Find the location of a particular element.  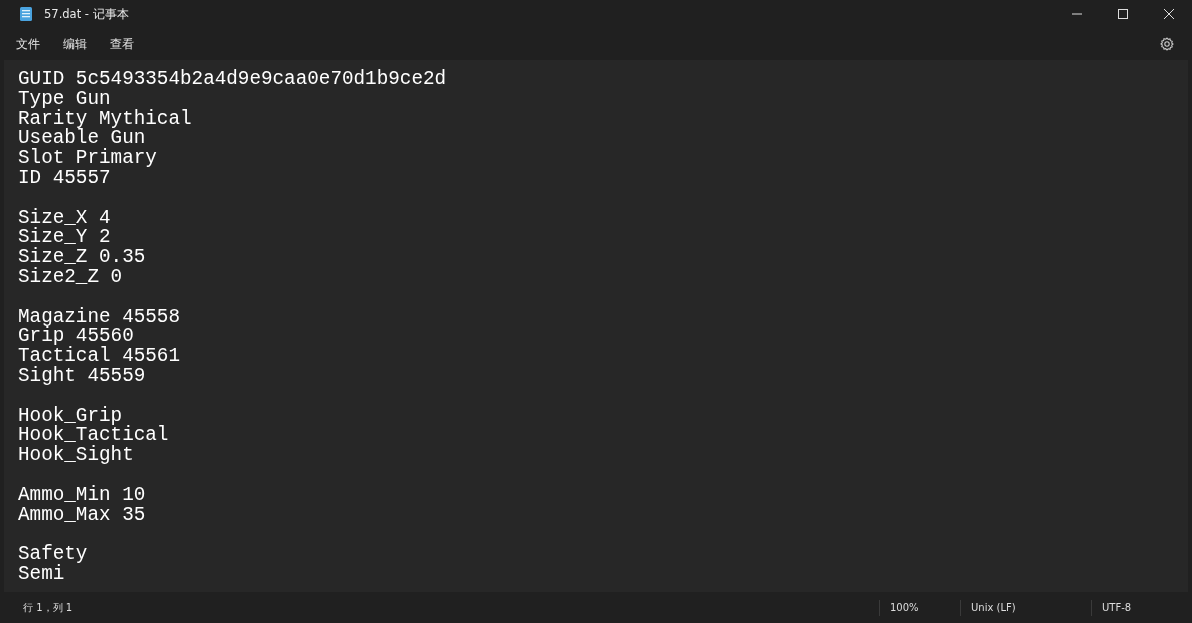

text-line: Slot Primary is located at coordinates (88, 159).